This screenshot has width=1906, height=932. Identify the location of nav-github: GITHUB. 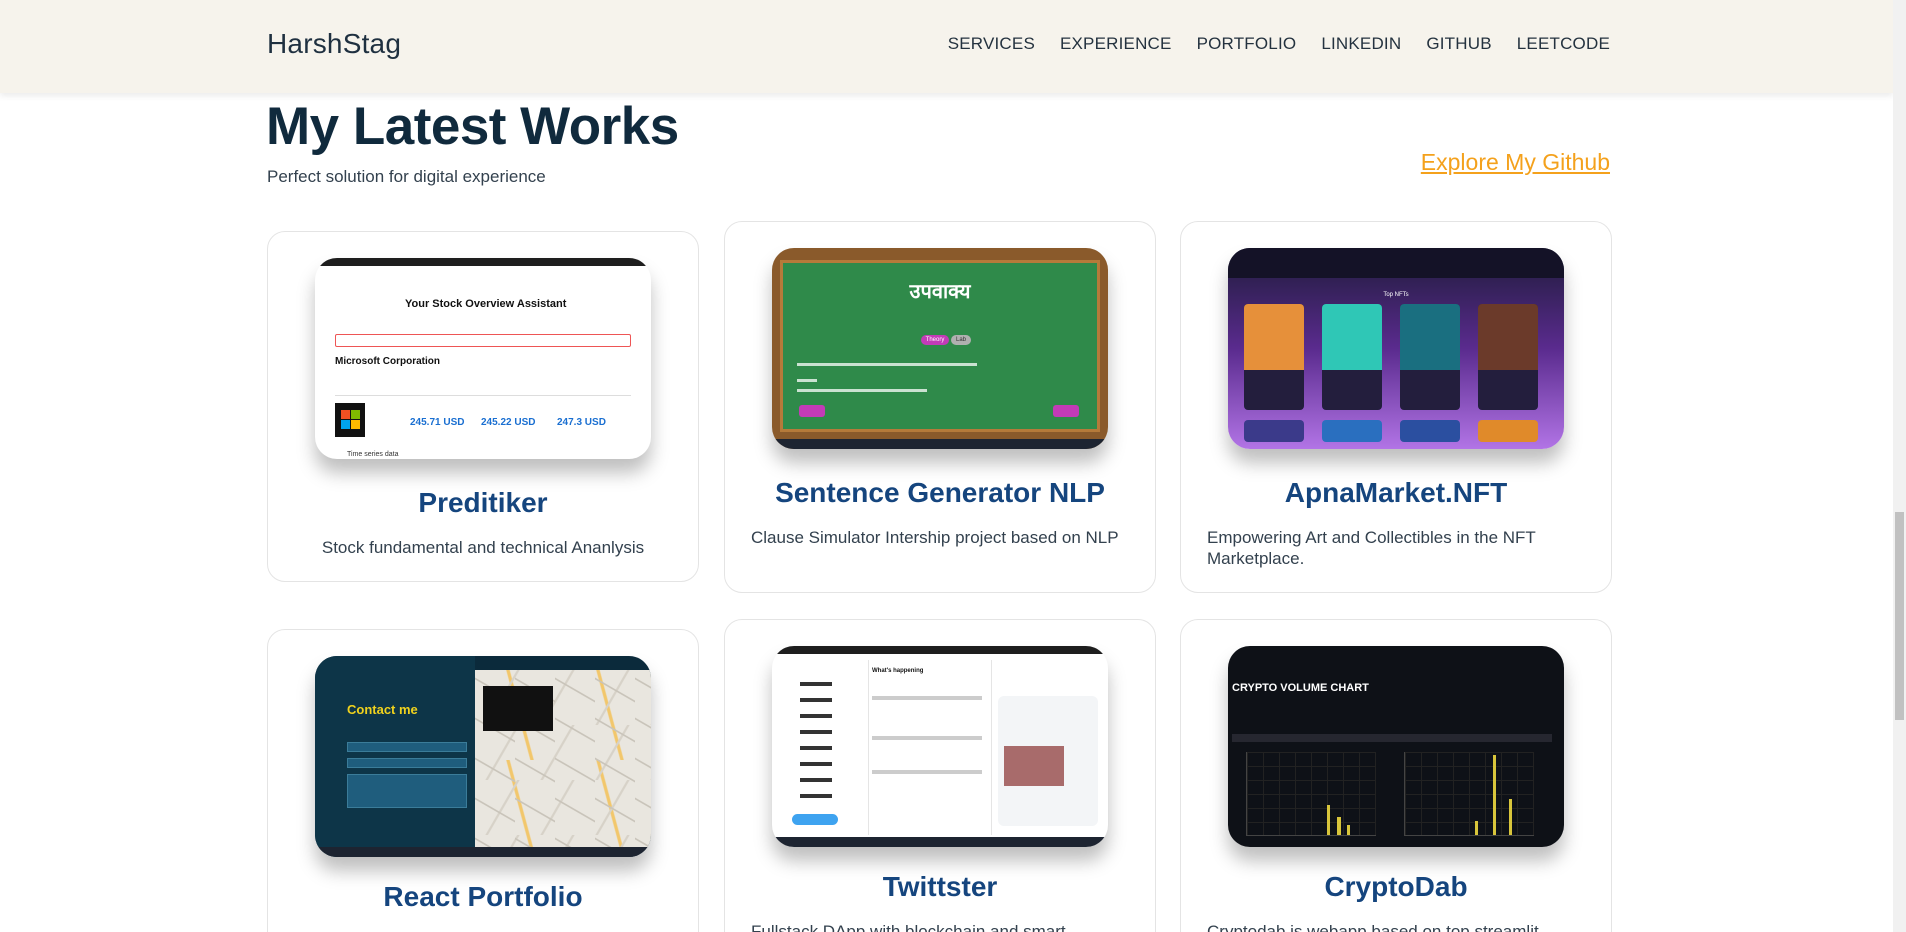
(1458, 44).